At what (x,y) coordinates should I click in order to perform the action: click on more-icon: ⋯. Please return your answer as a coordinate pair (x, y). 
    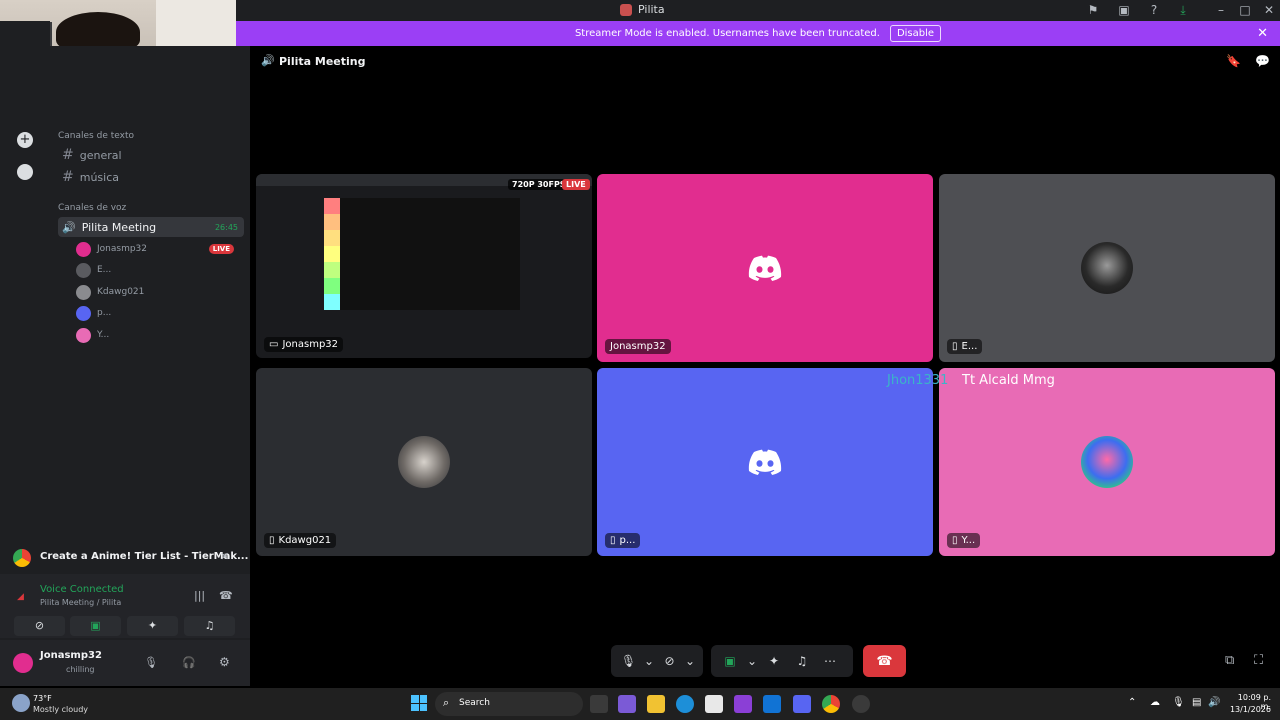
    Looking at the image, I should click on (830, 661).